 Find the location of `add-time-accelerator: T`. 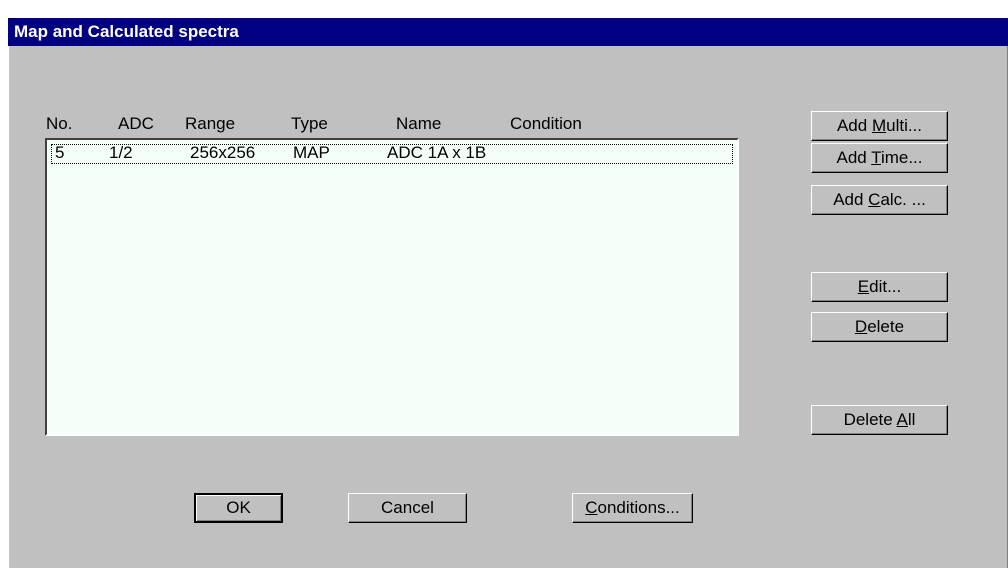

add-time-accelerator: T is located at coordinates (876, 157).